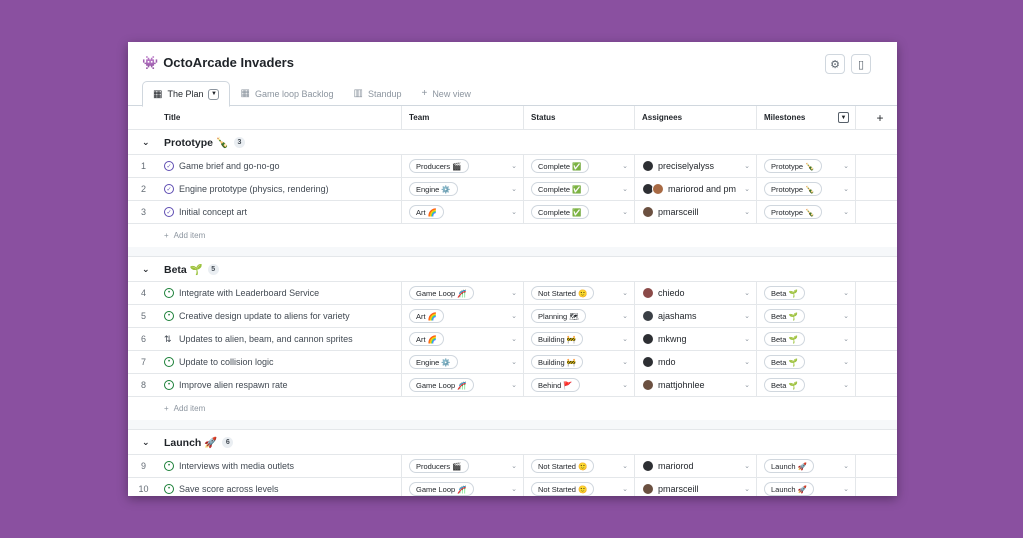  Describe the element at coordinates (512, 269) in the screenshot. I see `group-header: ⌄ Beta 🌱 5` at that location.